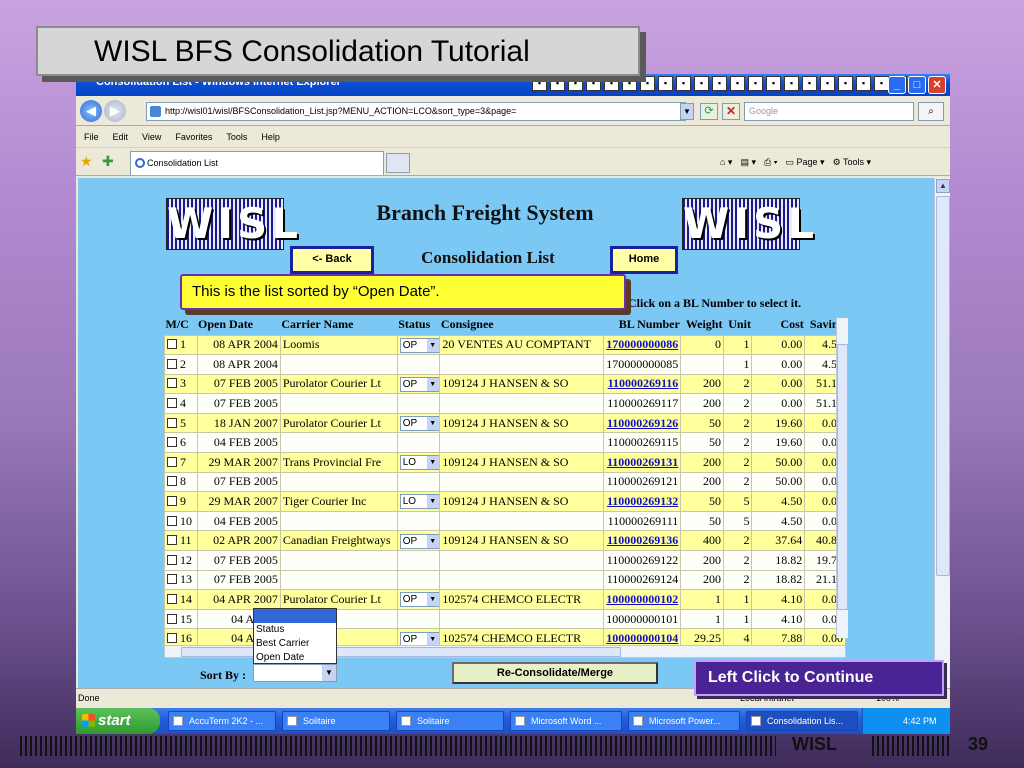  I want to click on menu-help: Help, so click(270, 136).